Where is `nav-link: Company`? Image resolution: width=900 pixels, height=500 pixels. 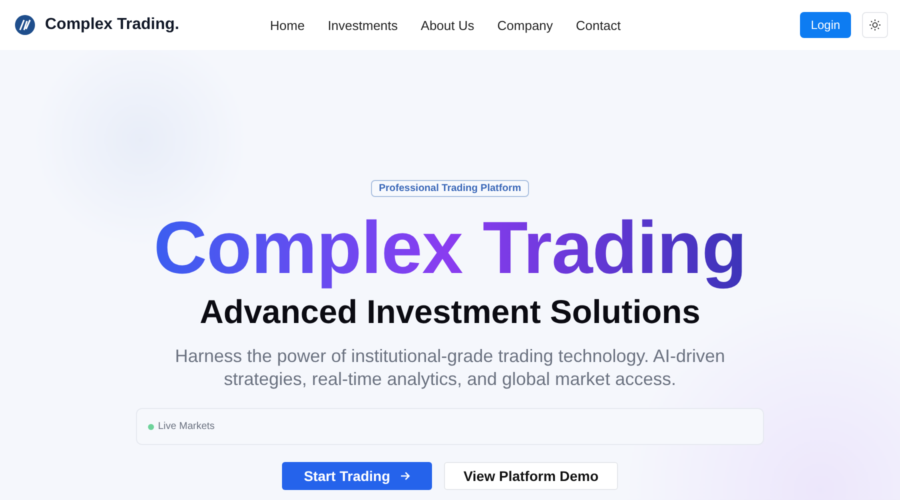 nav-link: Company is located at coordinates (525, 25).